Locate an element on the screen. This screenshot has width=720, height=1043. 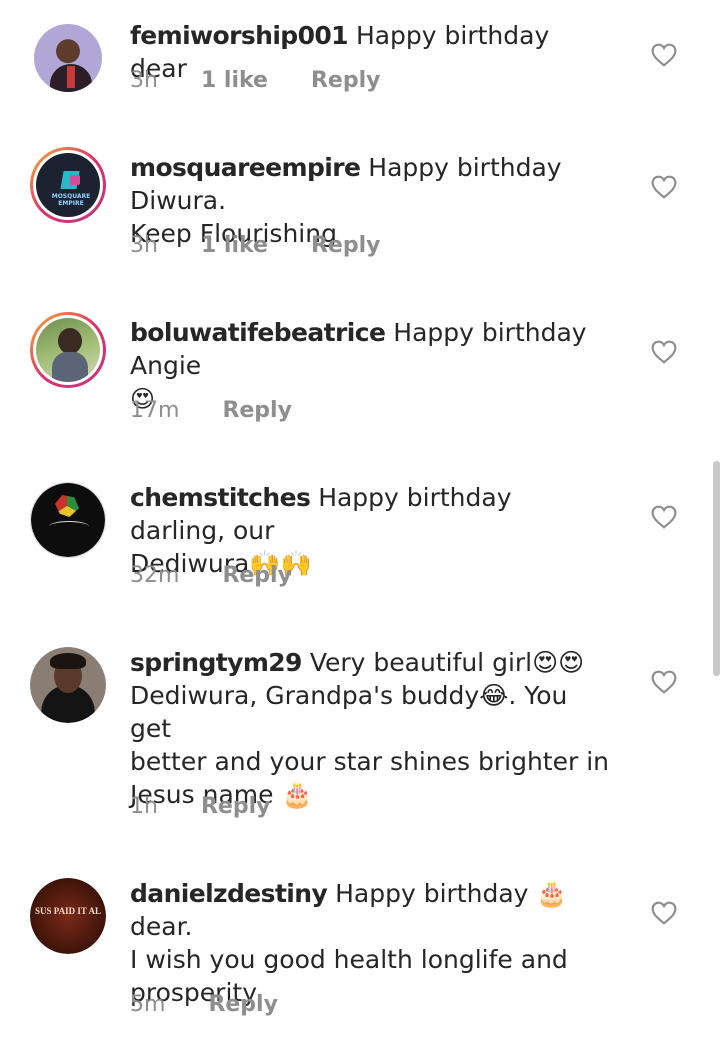
avatar-logo-text: SUS PAID IT AL is located at coordinates (68, 911).